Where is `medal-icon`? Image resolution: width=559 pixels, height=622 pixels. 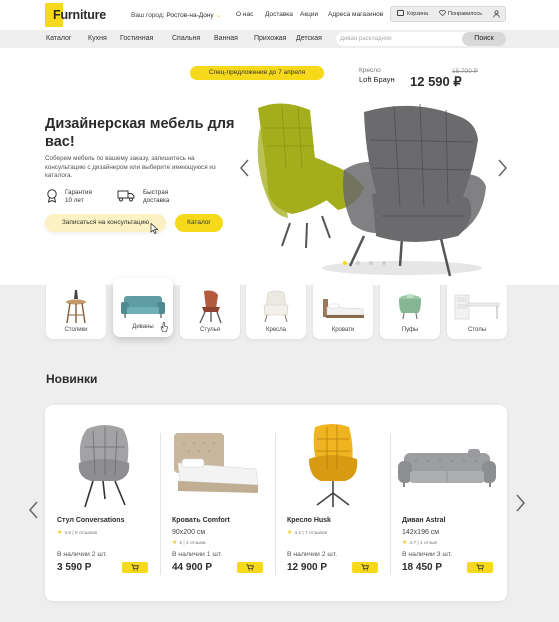 medal-icon is located at coordinates (52, 196).